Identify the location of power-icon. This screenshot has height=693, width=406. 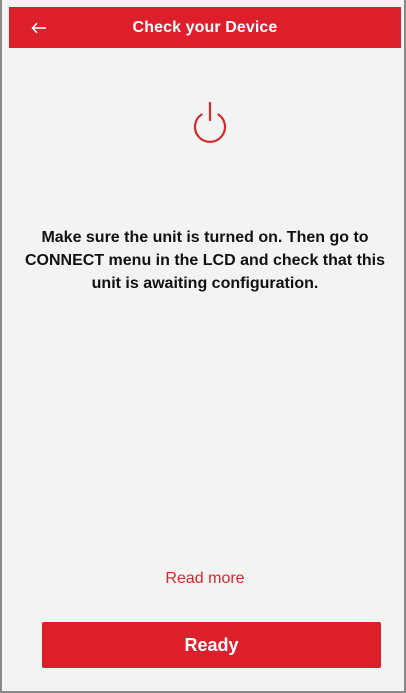
(210, 122).